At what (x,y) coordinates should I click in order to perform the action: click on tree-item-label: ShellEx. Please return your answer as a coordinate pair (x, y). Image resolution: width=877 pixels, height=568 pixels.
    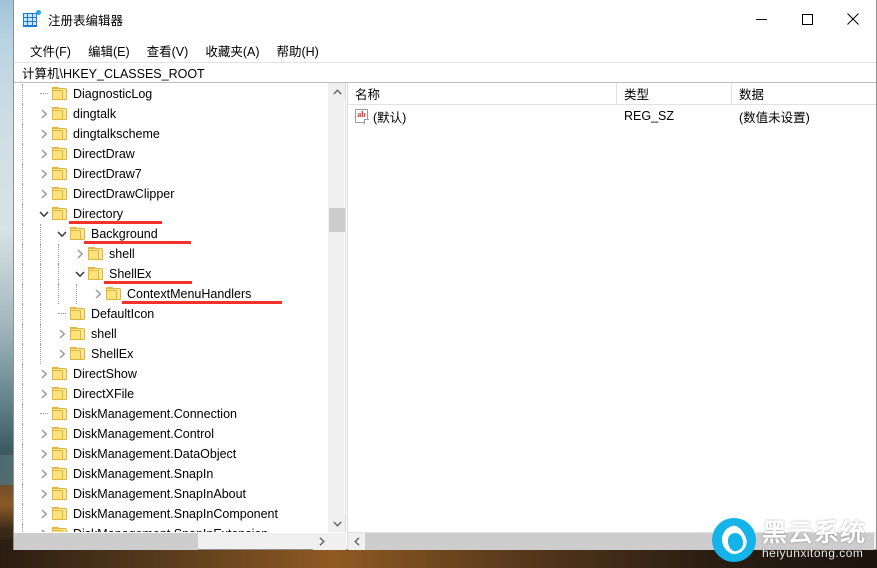
    Looking at the image, I should click on (130, 274).